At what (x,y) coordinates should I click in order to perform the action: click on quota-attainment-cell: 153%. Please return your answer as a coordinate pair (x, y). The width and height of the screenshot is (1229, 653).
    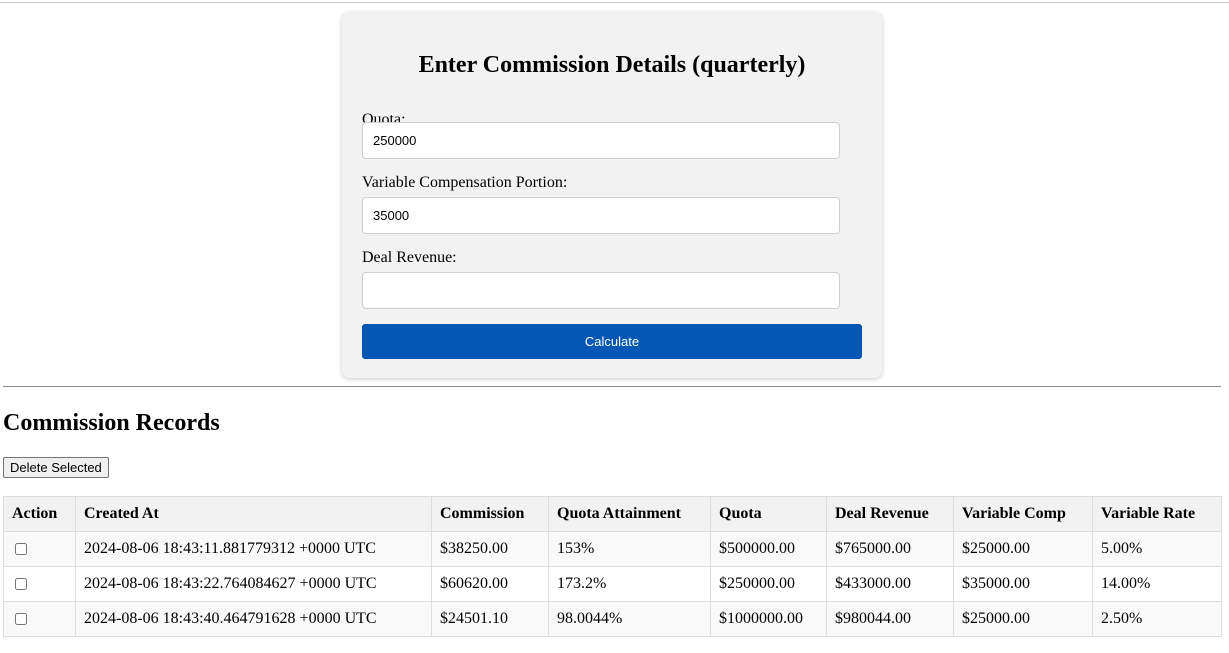
    Looking at the image, I should click on (629, 549).